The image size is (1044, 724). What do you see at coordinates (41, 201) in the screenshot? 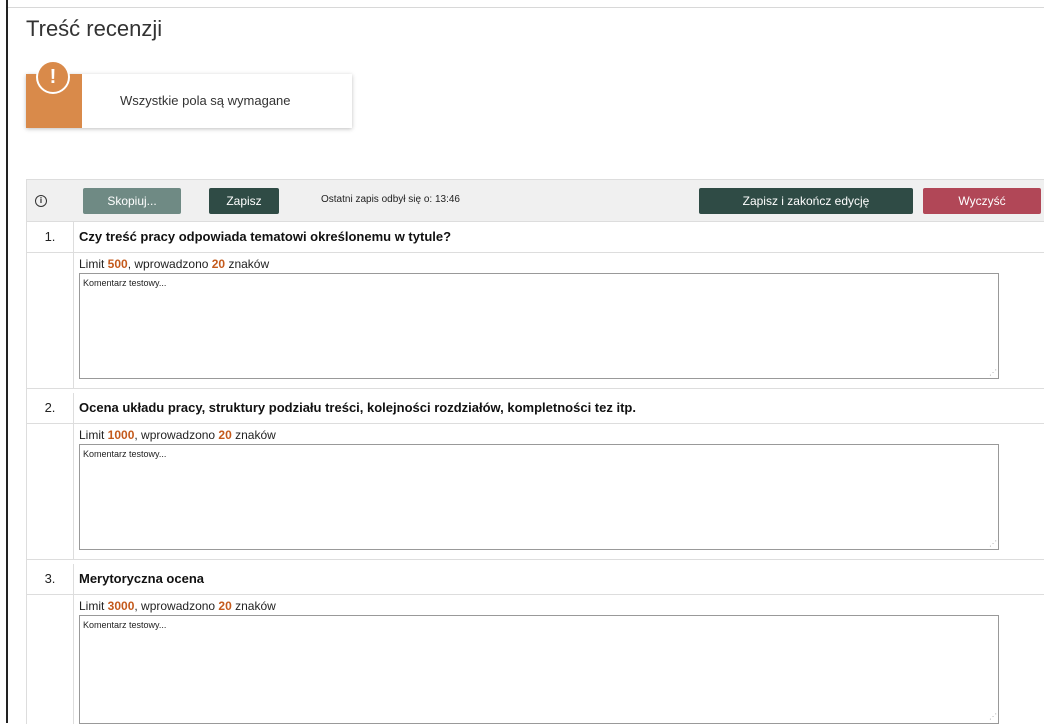
I see `info-icon: i` at bounding box center [41, 201].